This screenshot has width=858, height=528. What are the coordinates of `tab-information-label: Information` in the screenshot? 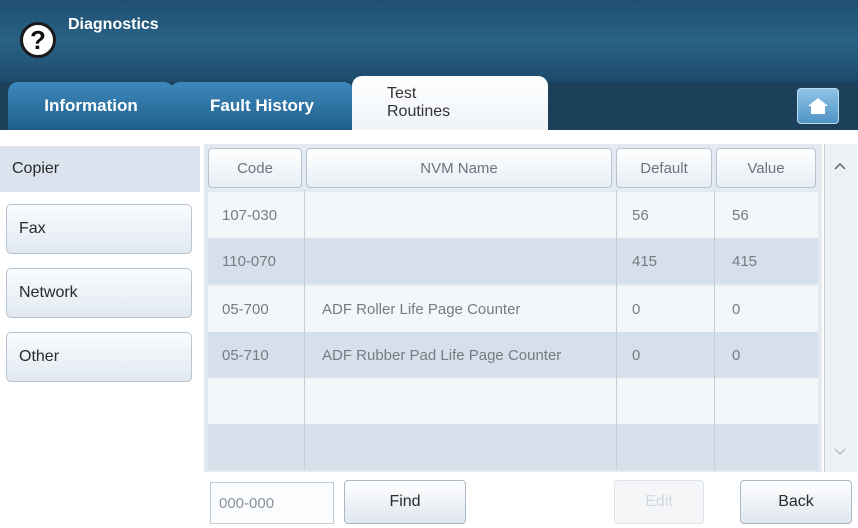 It's located at (91, 105).